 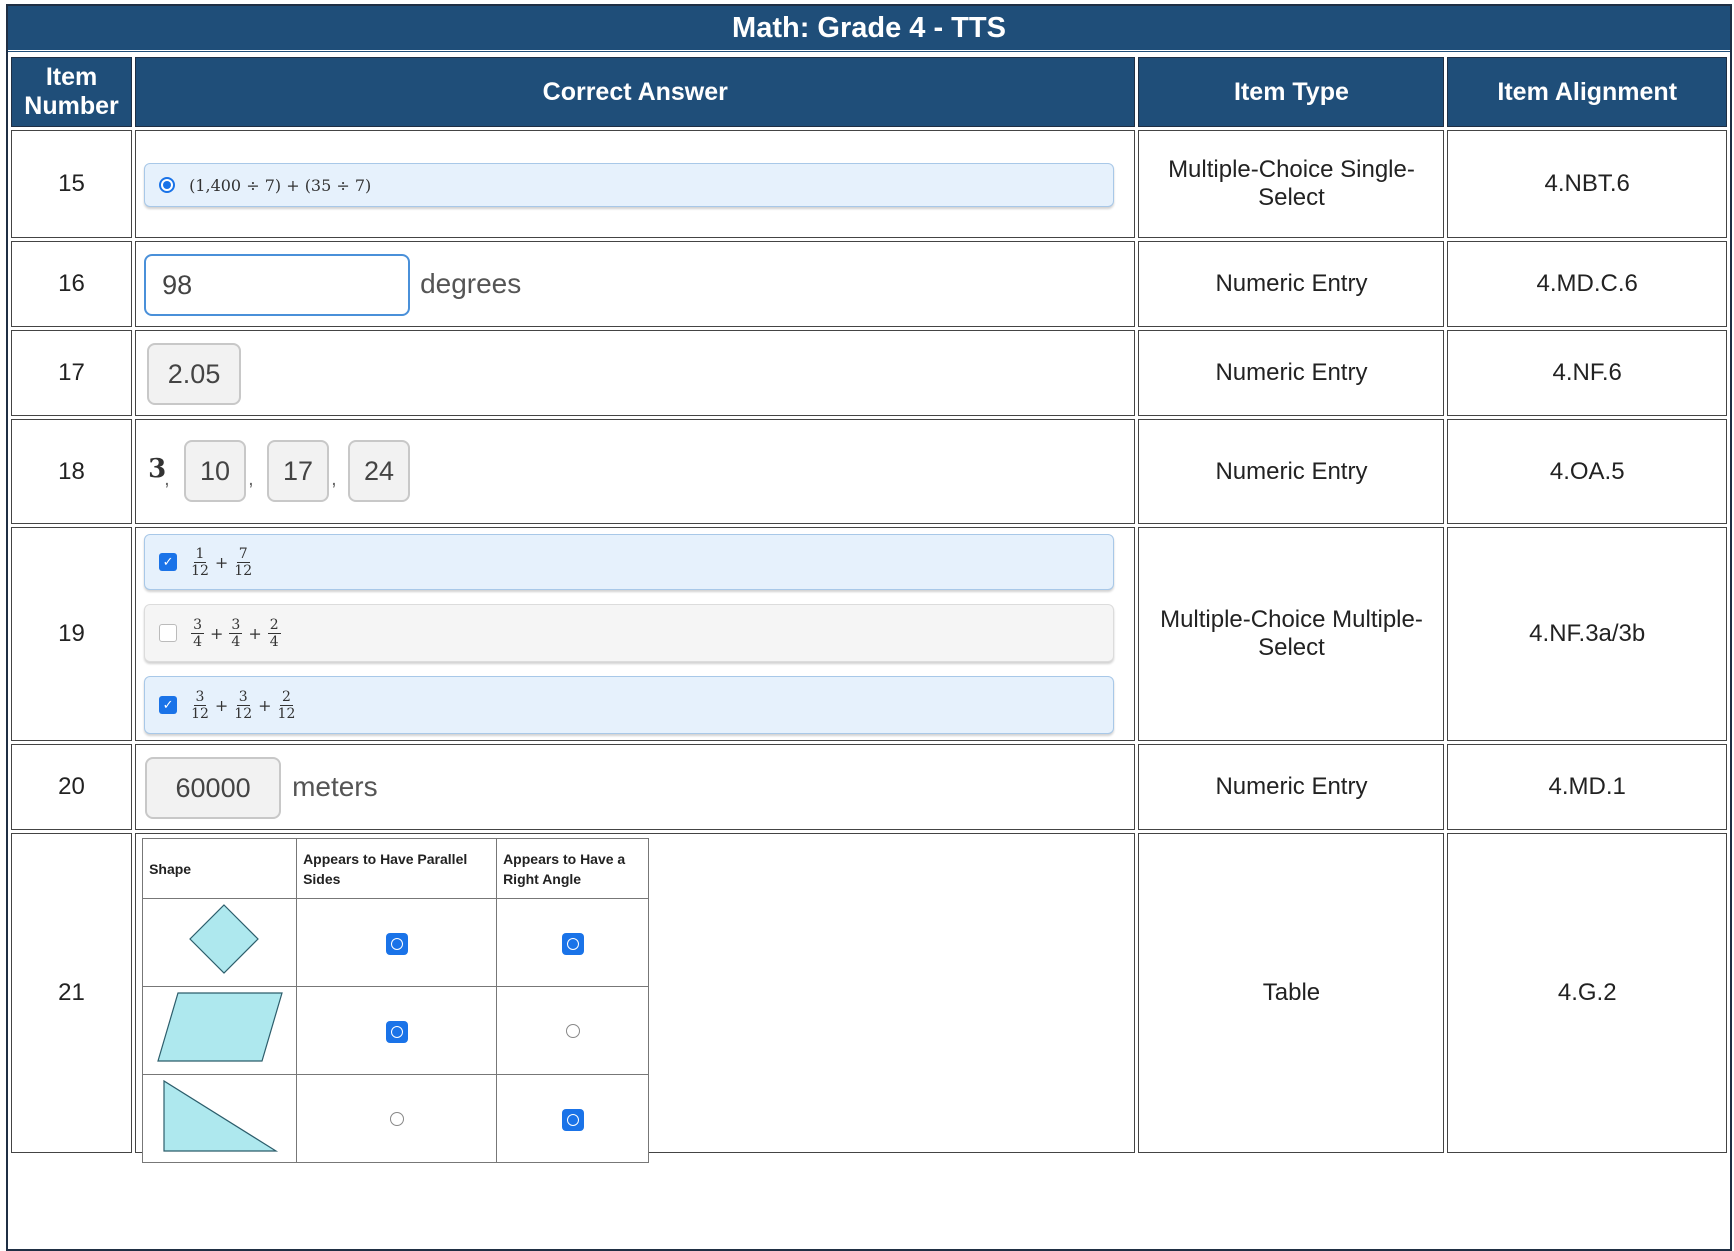 I want to click on sub-header-shape: Shape, so click(x=220, y=868).